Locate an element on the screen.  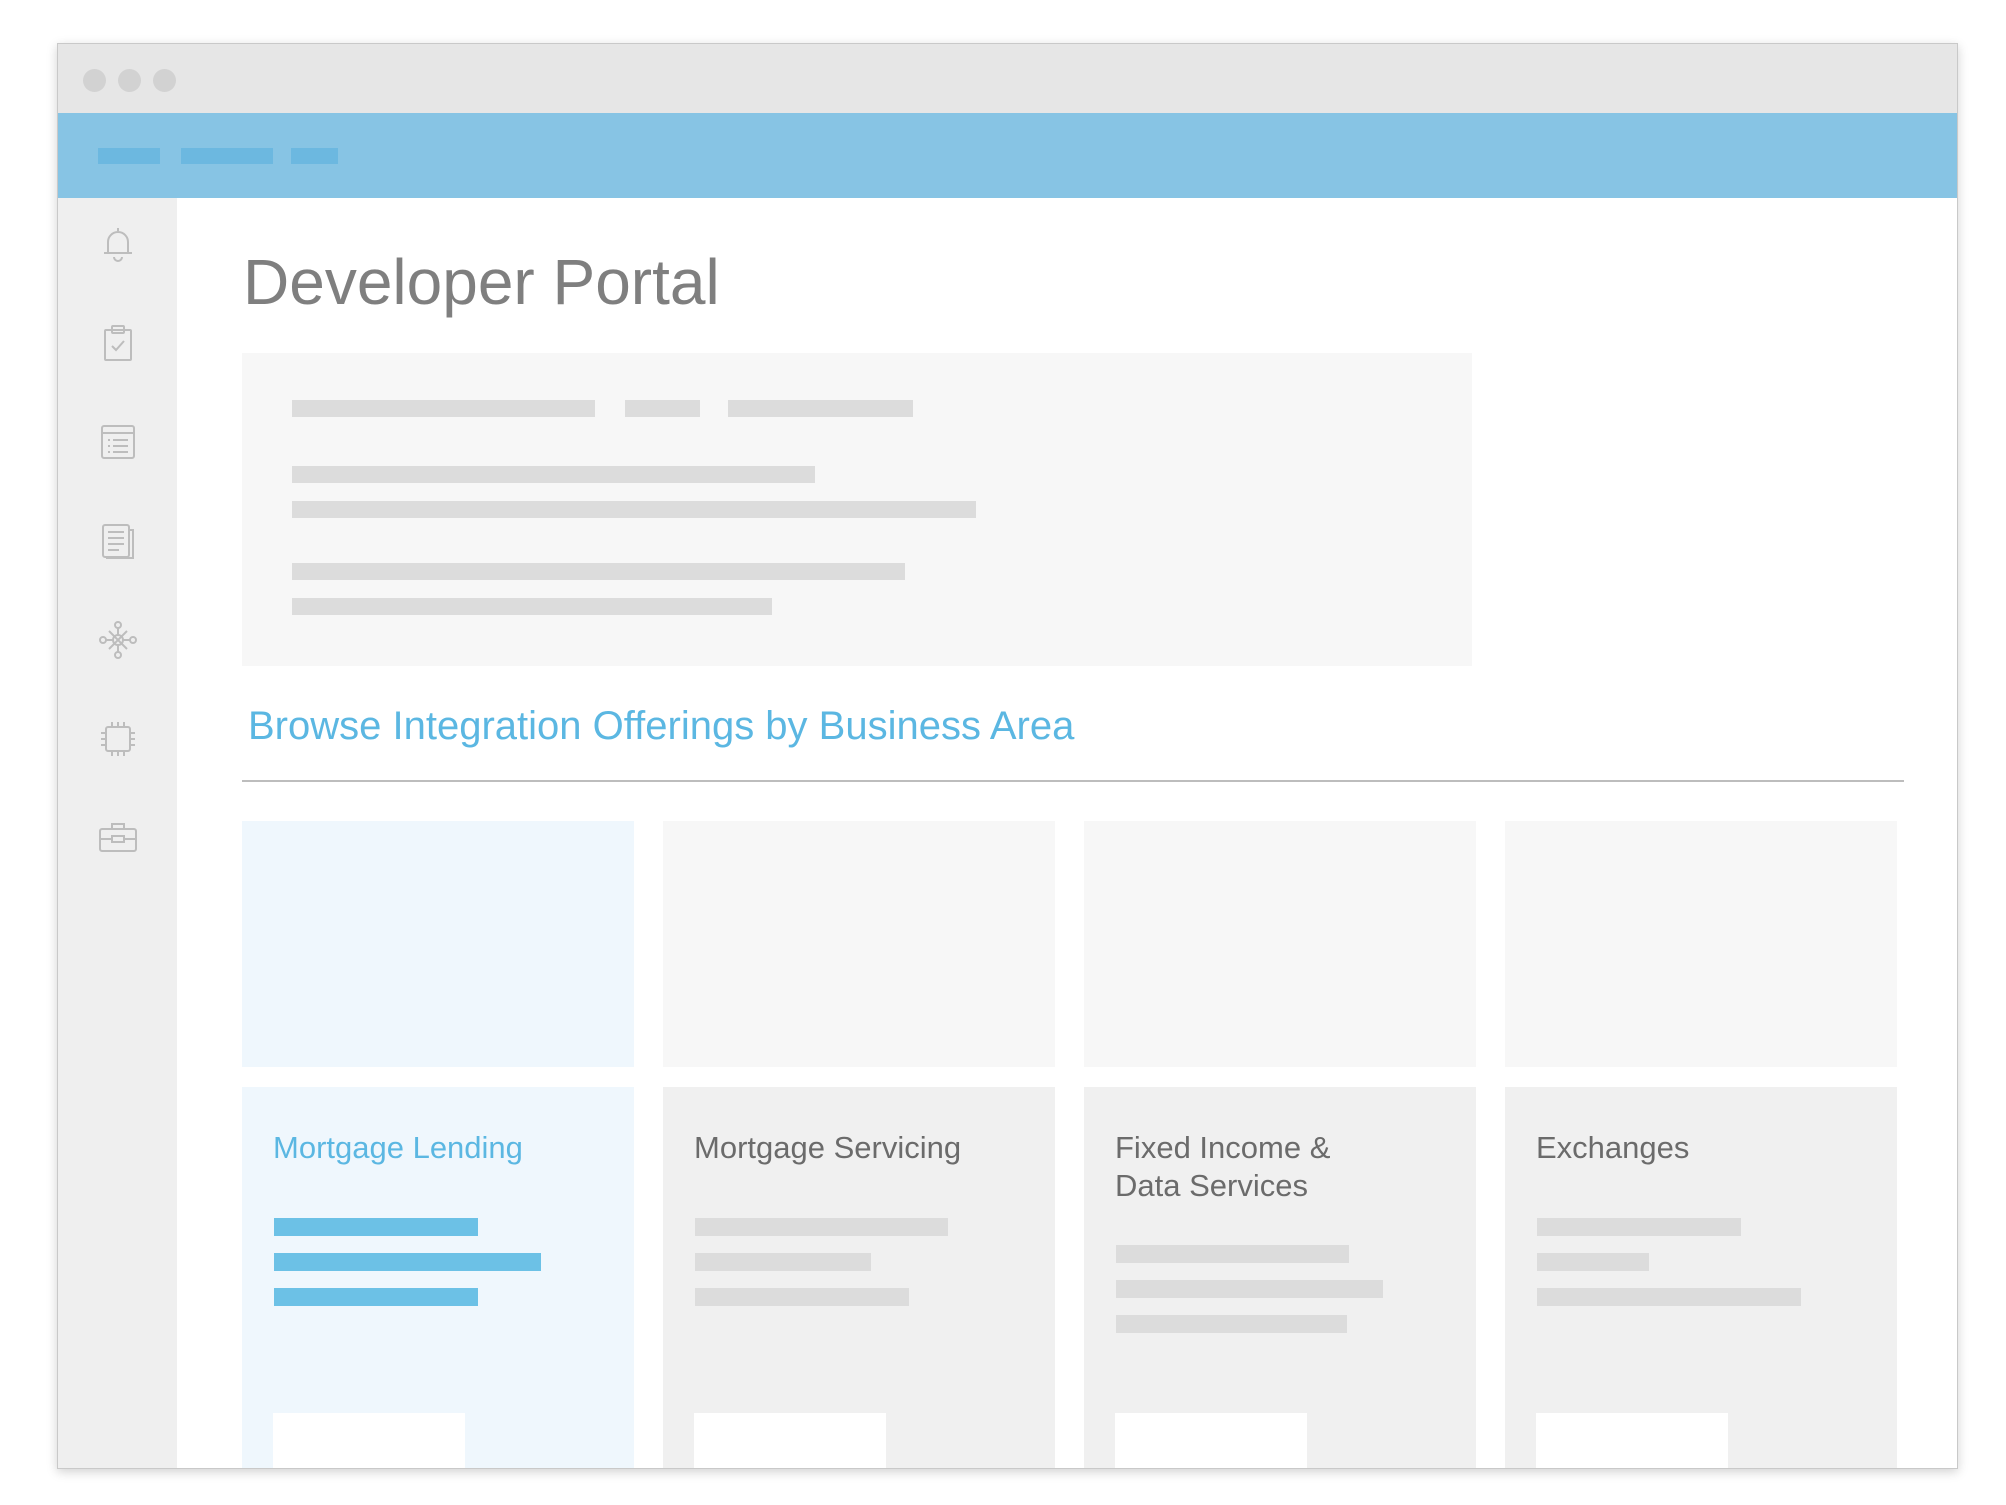
section-divider is located at coordinates (1073, 781).